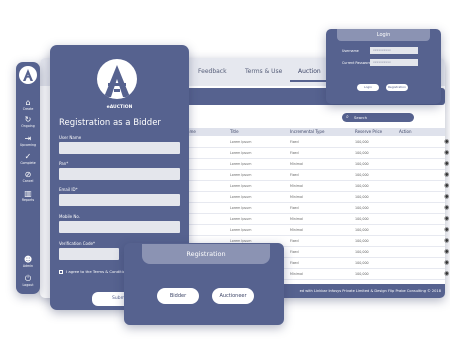 This screenshot has height=346, width=450. I want to click on logo-text: eAUCTION, so click(119, 107).